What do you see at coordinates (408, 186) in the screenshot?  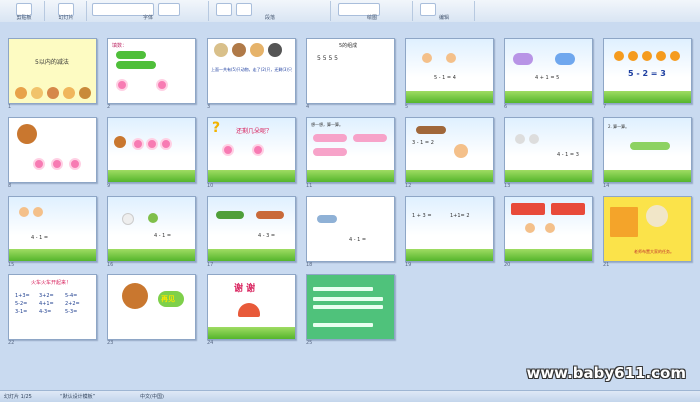 I see `slide-number: 12` at bounding box center [408, 186].